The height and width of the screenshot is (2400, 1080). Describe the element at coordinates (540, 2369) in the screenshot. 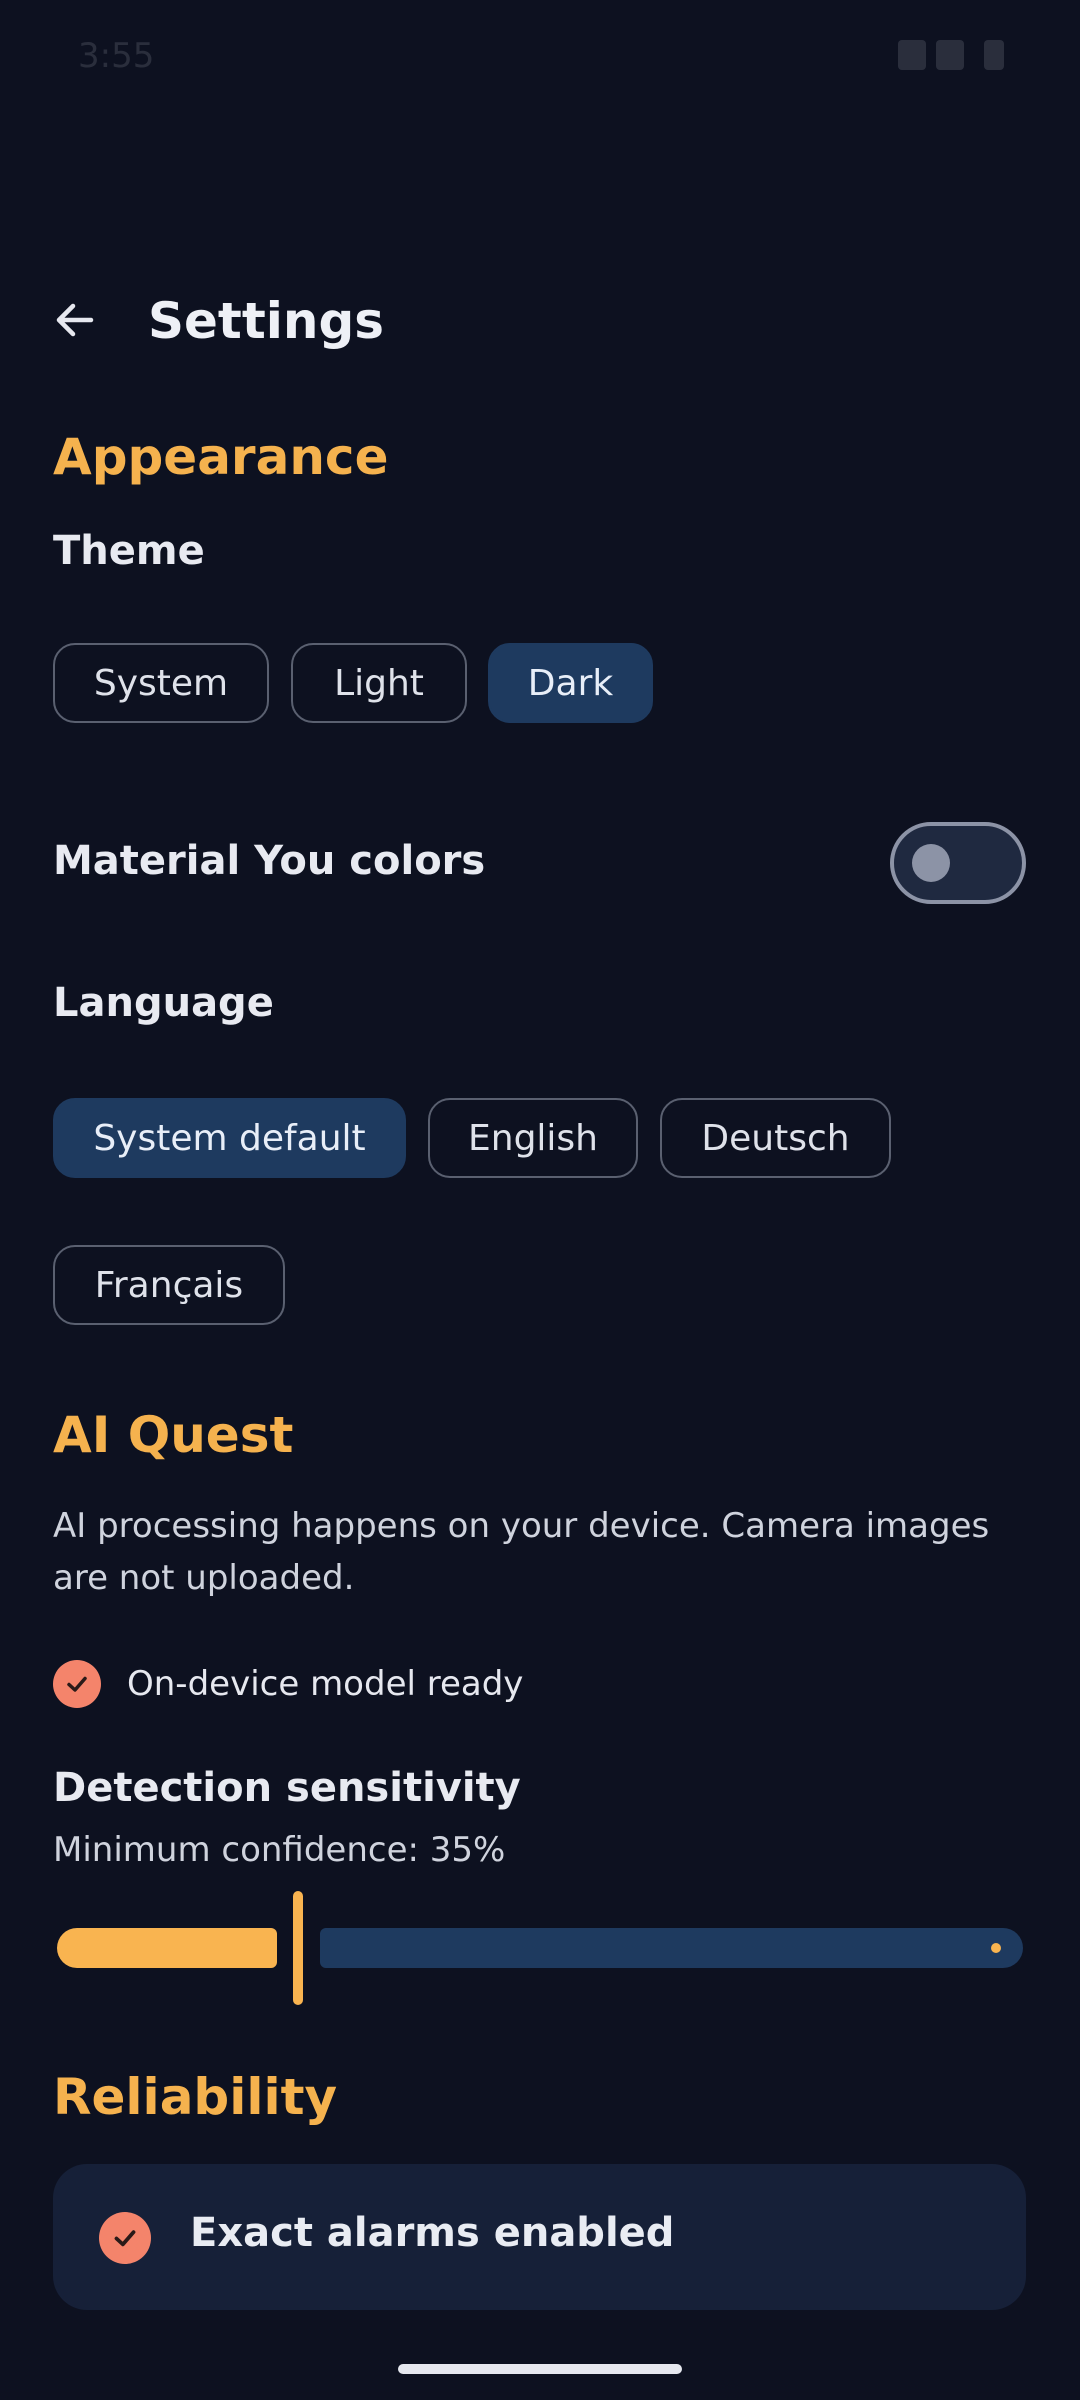

I see `home-indicator` at that location.